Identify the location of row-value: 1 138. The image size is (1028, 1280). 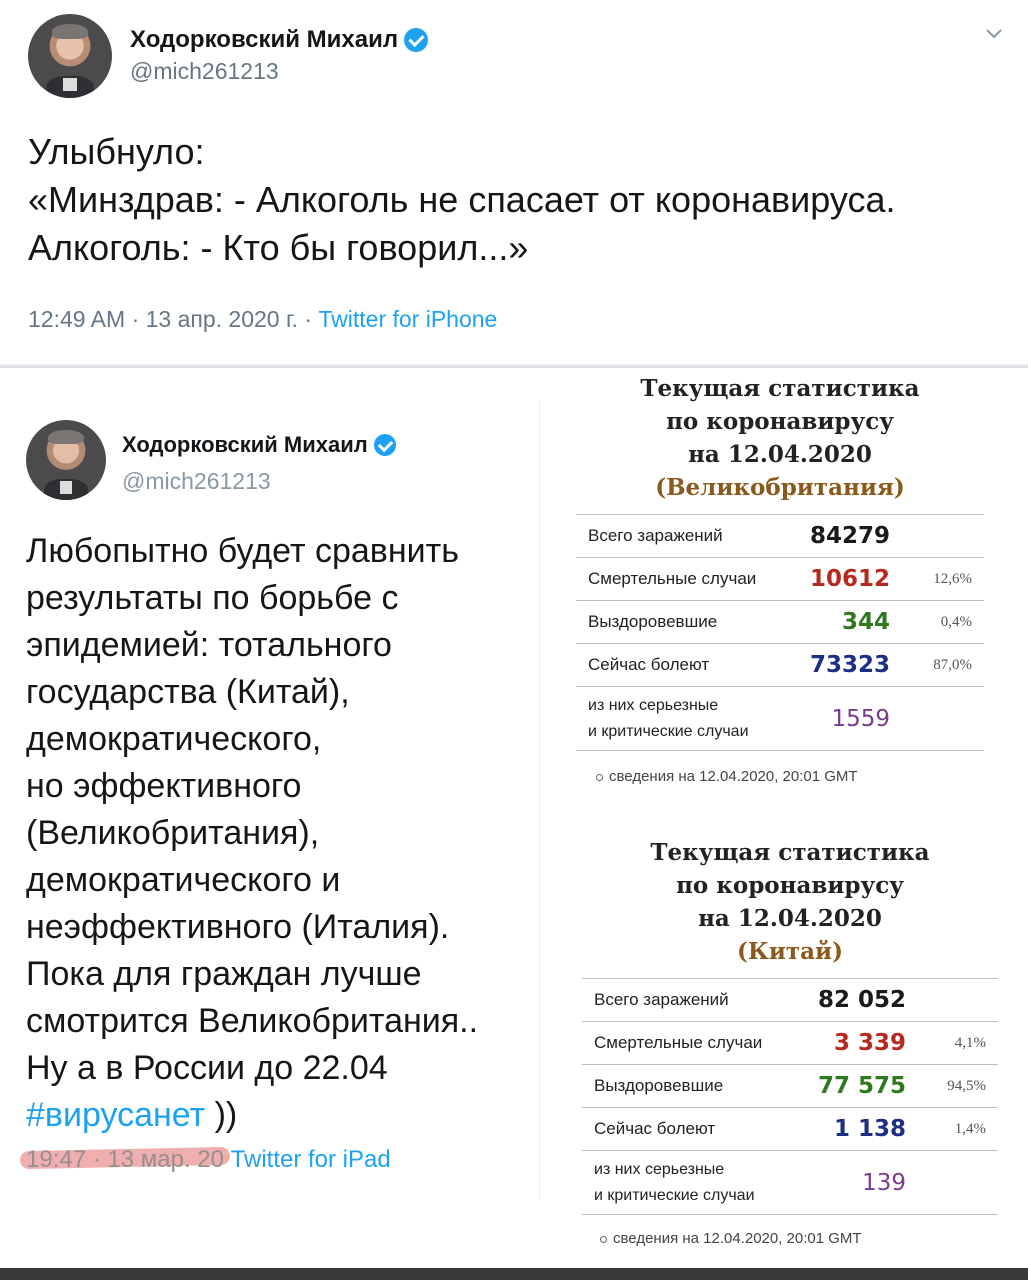
(854, 1129).